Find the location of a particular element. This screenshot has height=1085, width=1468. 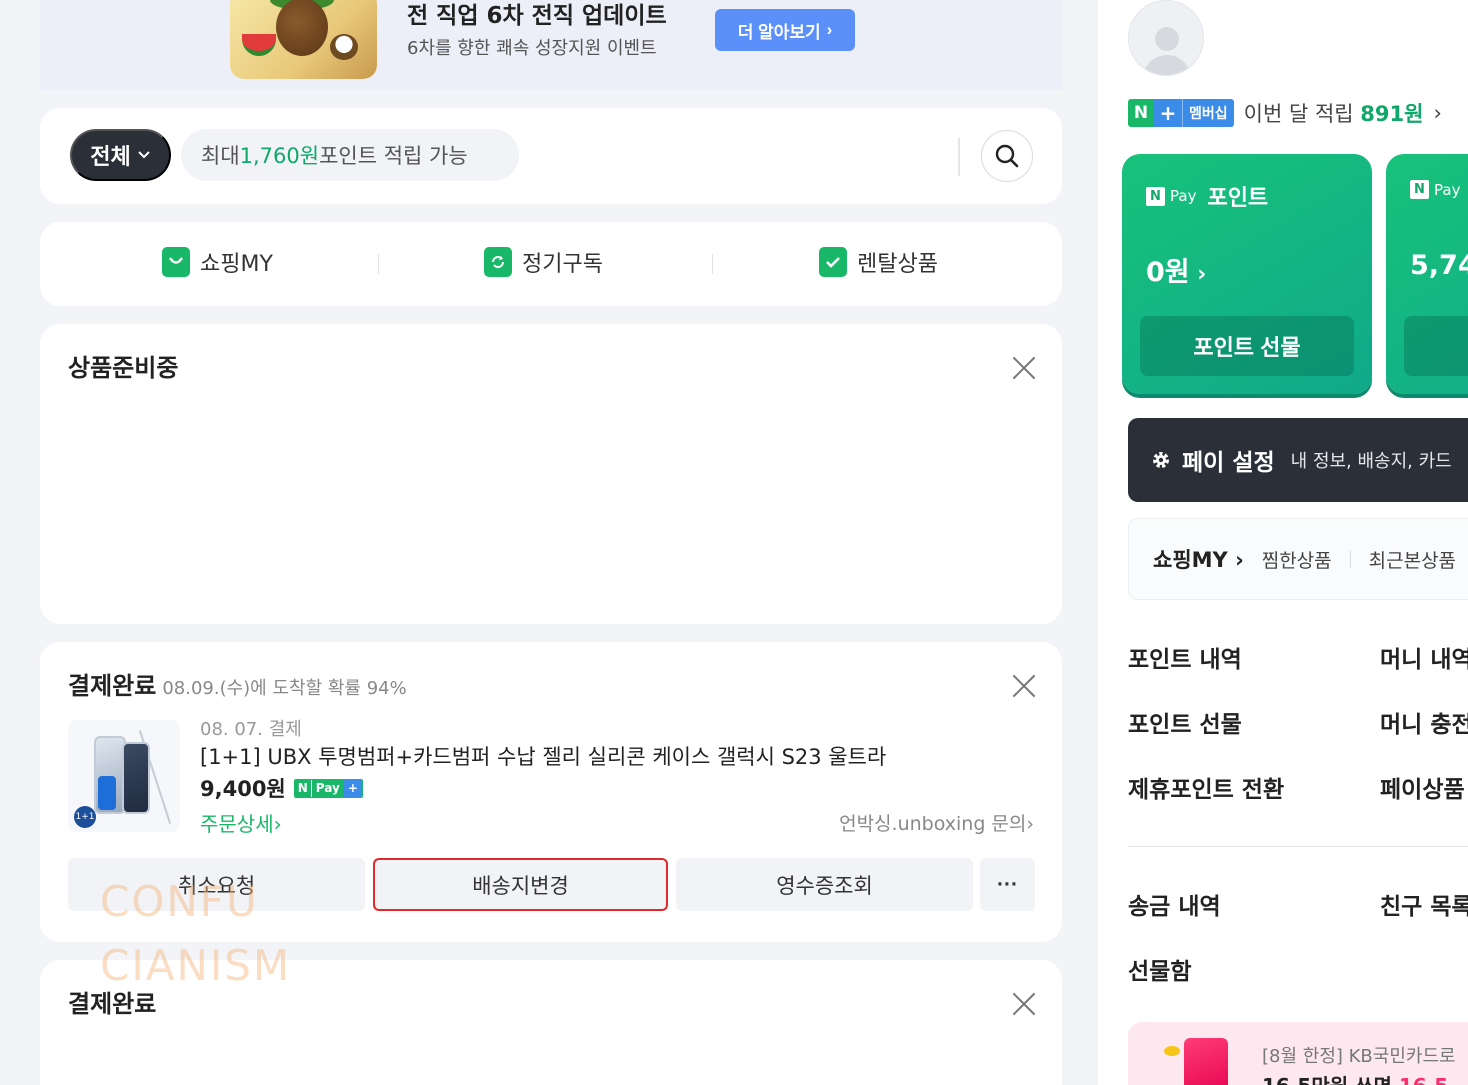

money-balance: 5,748 is located at coordinates (1439, 265).